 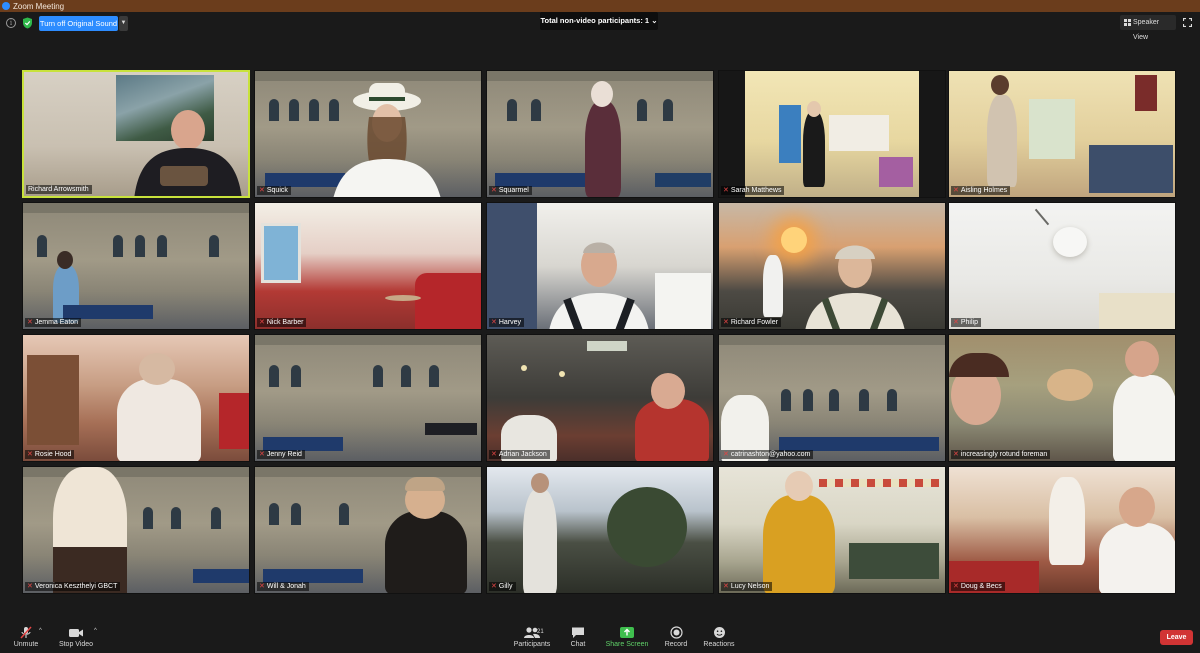 I want to click on participant-name-label: ✕ Philip, so click(x=966, y=322).